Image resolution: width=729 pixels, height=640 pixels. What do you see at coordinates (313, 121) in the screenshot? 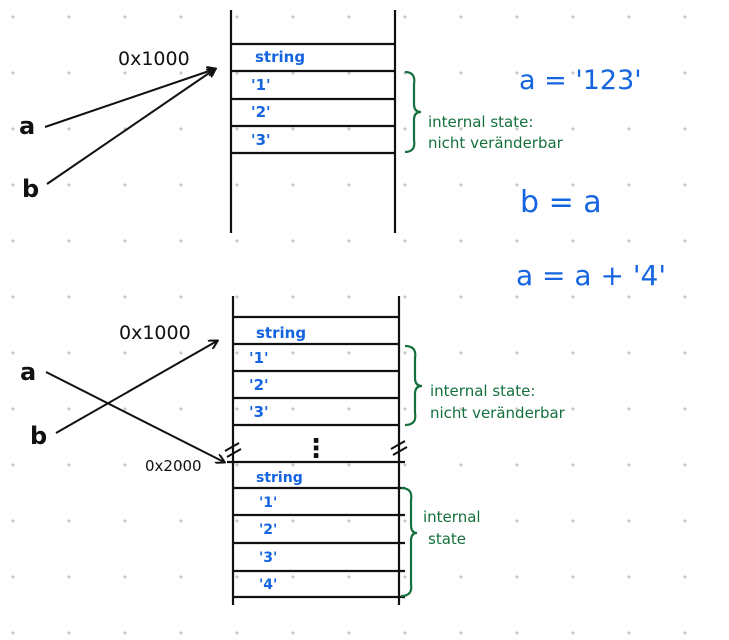
I see `top-memory-block` at bounding box center [313, 121].